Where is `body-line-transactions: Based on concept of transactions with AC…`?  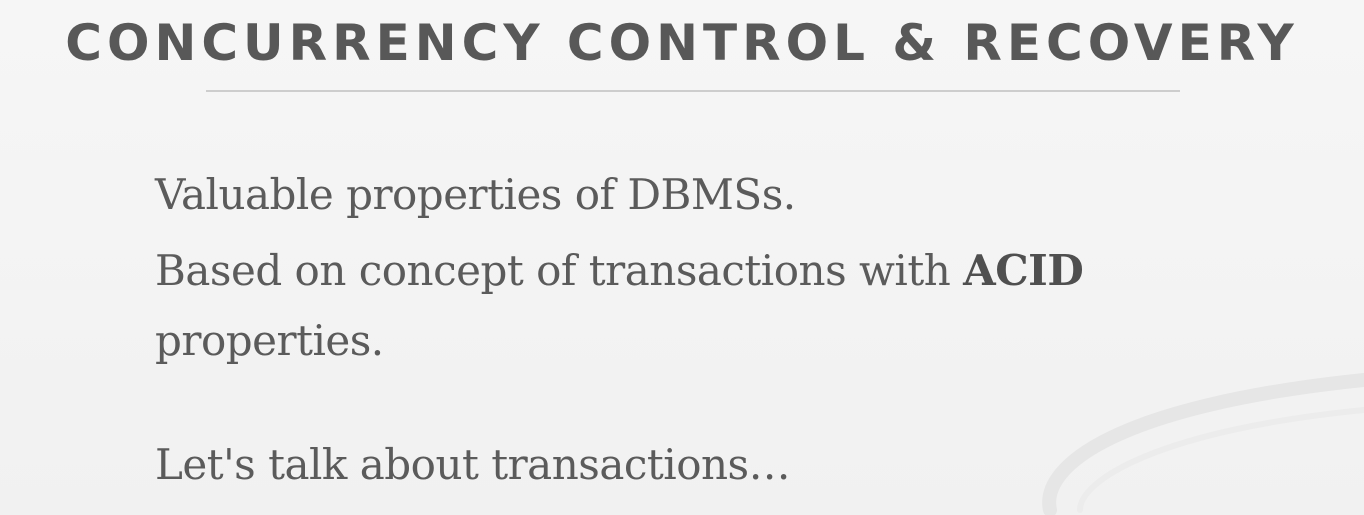
body-line-transactions: Based on concept of transactions with AC… is located at coordinates (619, 270).